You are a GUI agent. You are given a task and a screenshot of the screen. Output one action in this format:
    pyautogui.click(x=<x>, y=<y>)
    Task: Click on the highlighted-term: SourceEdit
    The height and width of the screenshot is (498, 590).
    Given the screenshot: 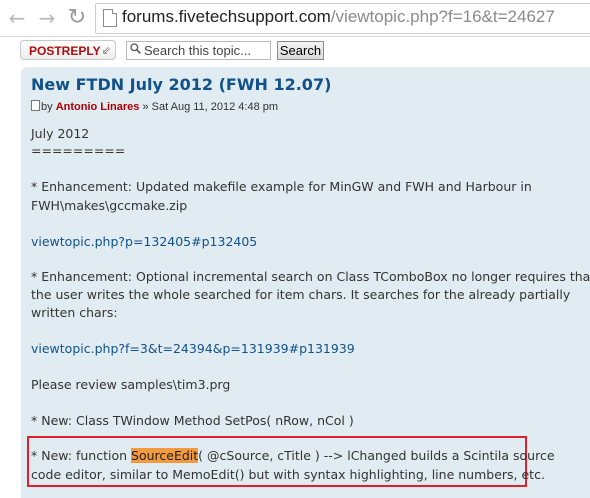 What is the action you would take?
    pyautogui.click(x=165, y=455)
    